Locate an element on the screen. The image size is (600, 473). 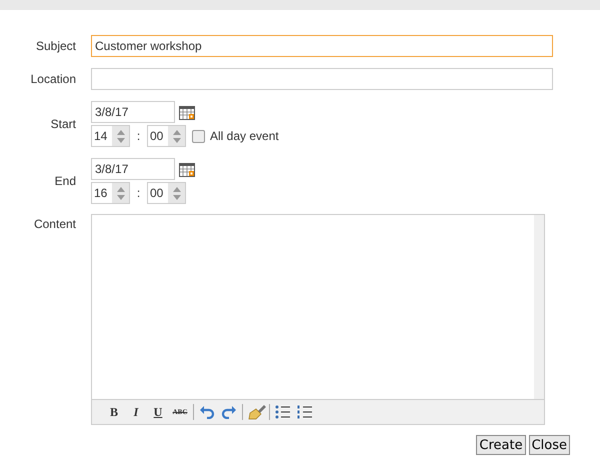
create-button: Create is located at coordinates (501, 445).